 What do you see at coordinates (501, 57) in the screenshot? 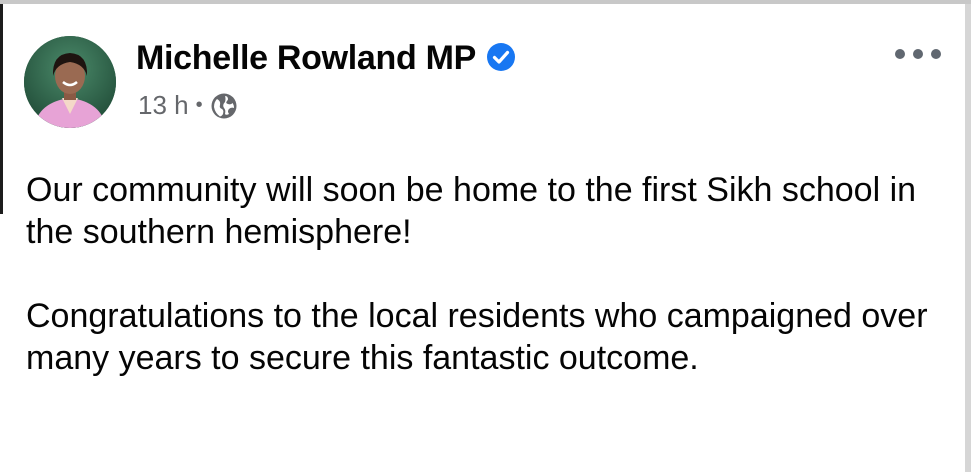
I see `verified-badge-icon` at bounding box center [501, 57].